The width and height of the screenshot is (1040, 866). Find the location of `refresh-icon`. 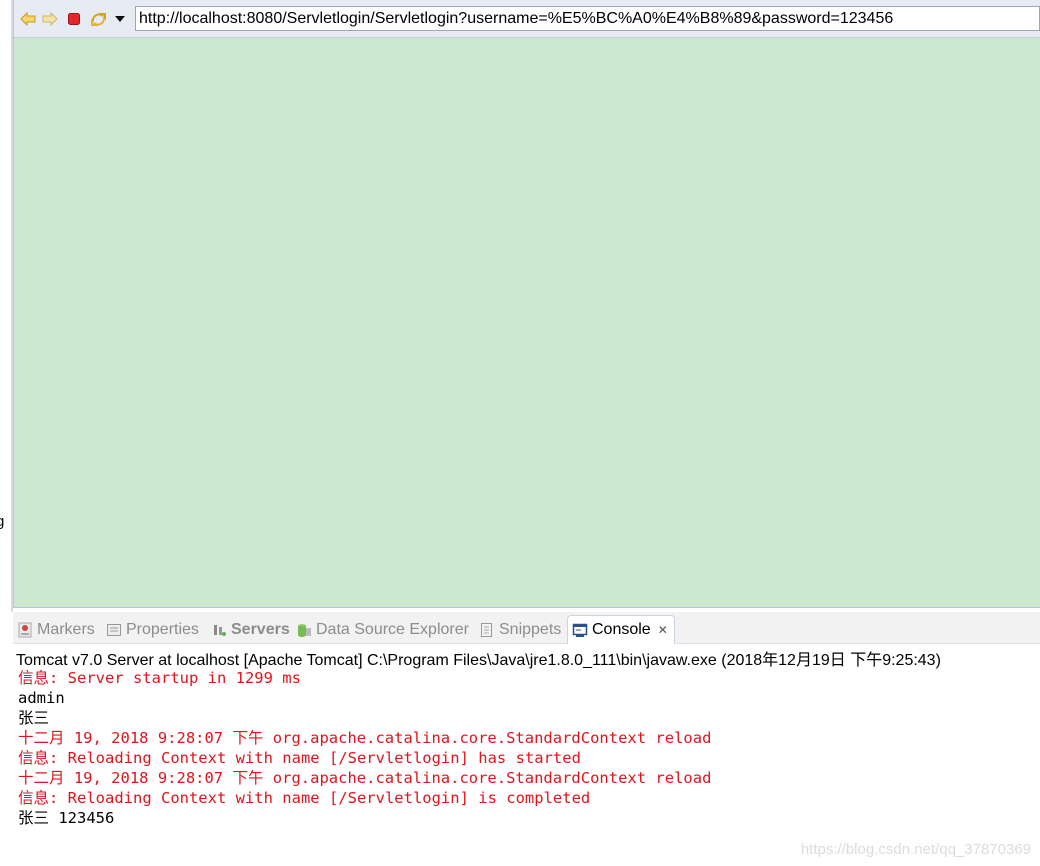

refresh-icon is located at coordinates (98, 19).